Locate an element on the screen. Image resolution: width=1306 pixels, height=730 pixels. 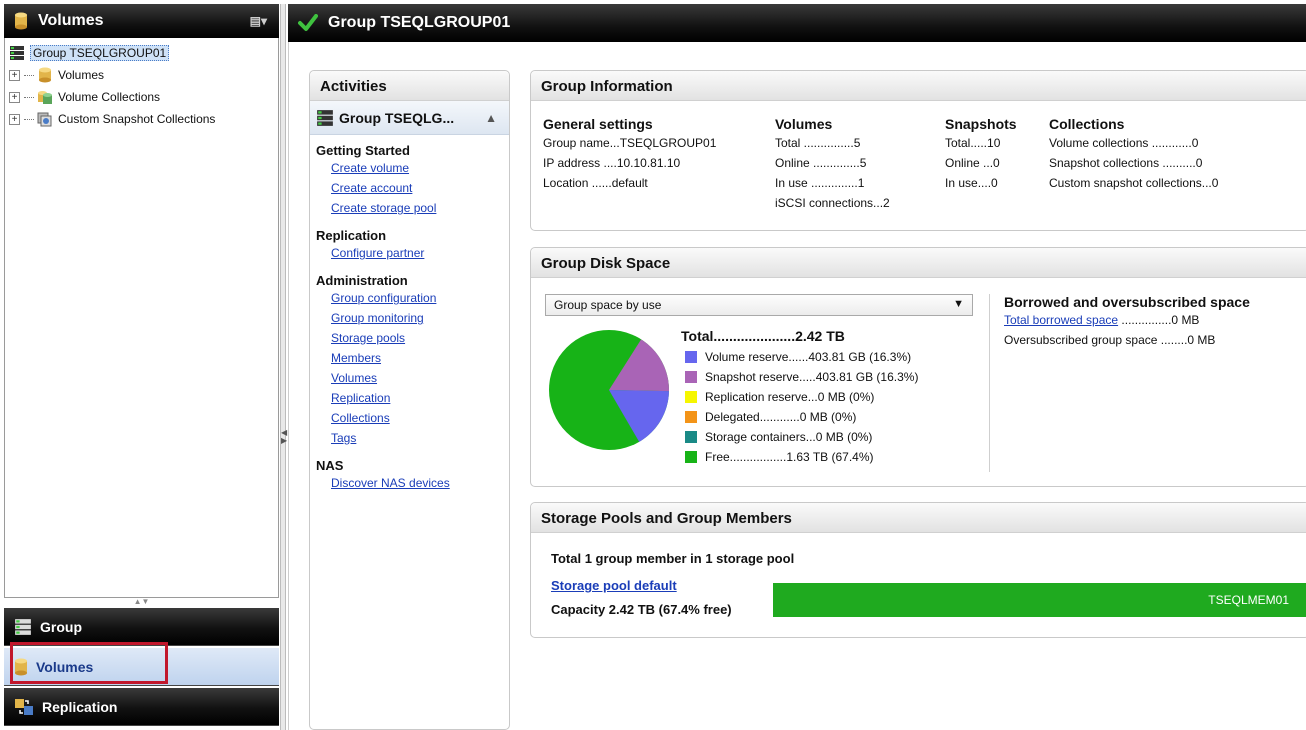
vertical-splitter: ◀ ▶ is located at coordinates (283, 367).